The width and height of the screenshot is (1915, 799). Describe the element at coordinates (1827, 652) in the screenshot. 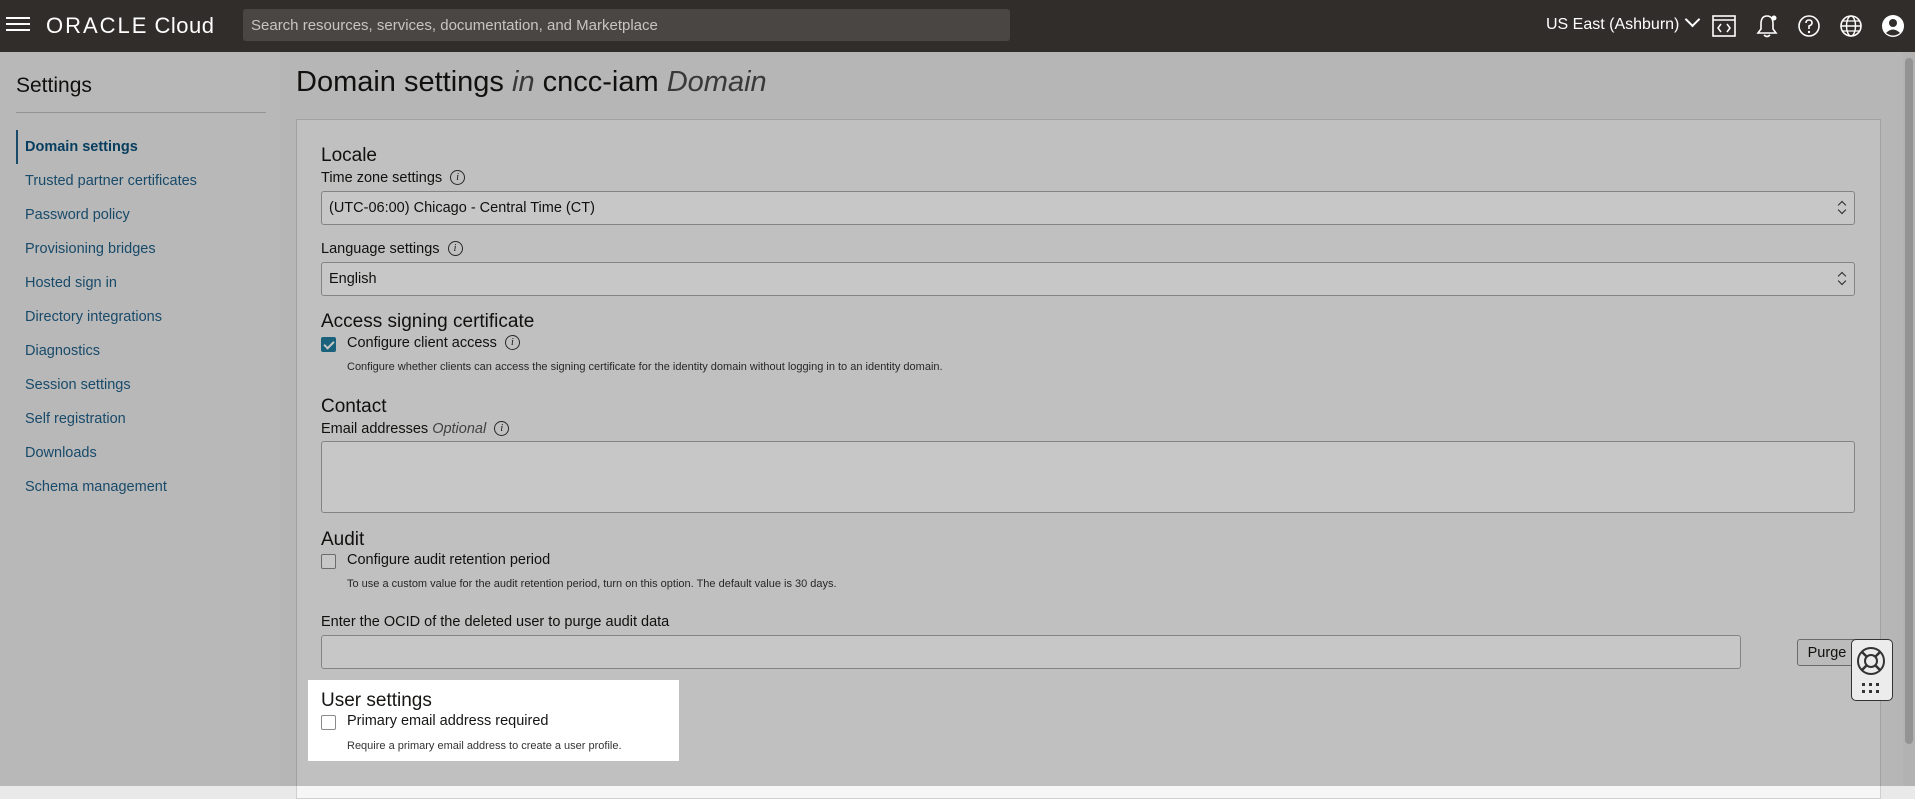

I see `purge-button: Purge` at that location.